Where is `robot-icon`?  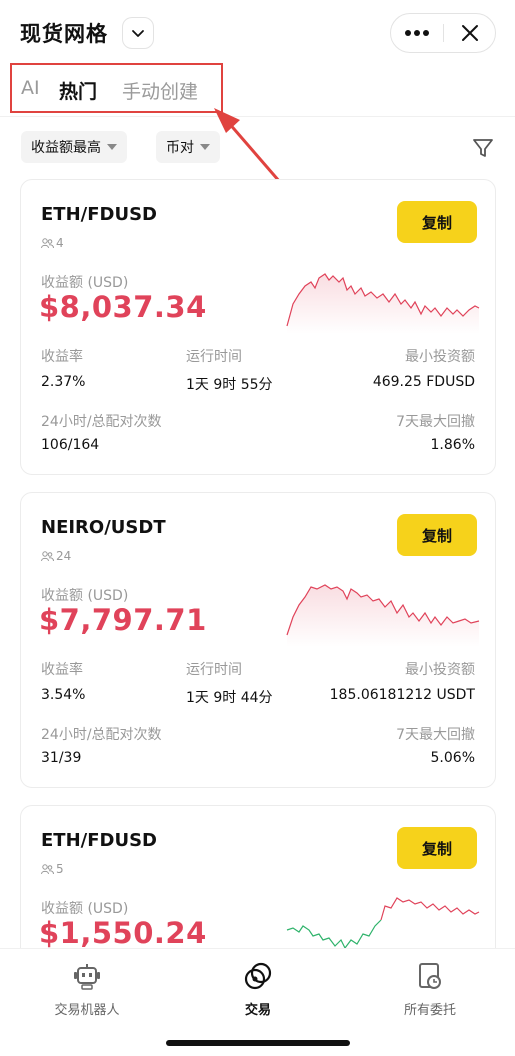 robot-icon is located at coordinates (87, 977).